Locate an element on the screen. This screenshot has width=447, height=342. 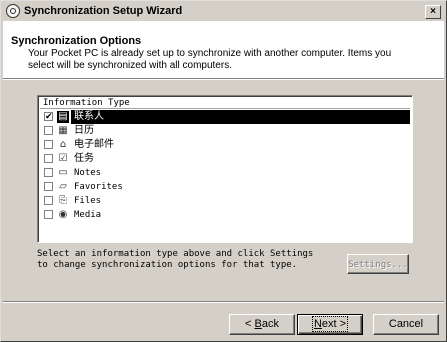
item-checkbox: ✔ is located at coordinates (48, 117).